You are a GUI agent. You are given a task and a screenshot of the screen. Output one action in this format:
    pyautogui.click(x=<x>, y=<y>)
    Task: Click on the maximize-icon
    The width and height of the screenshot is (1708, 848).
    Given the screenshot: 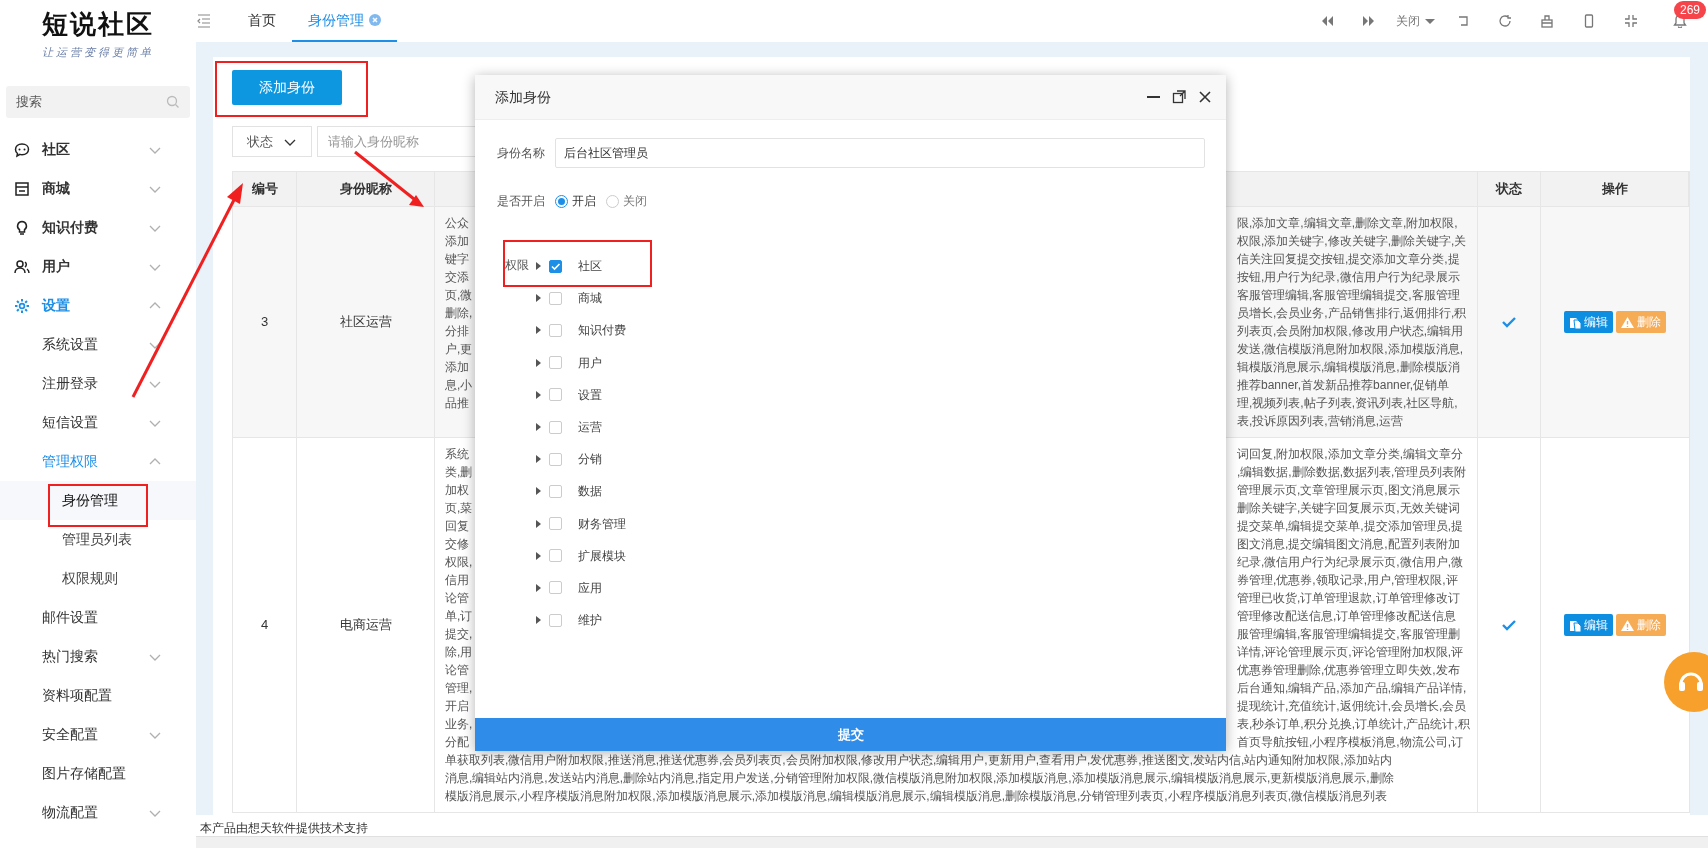 What is the action you would take?
    pyautogui.click(x=1179, y=97)
    